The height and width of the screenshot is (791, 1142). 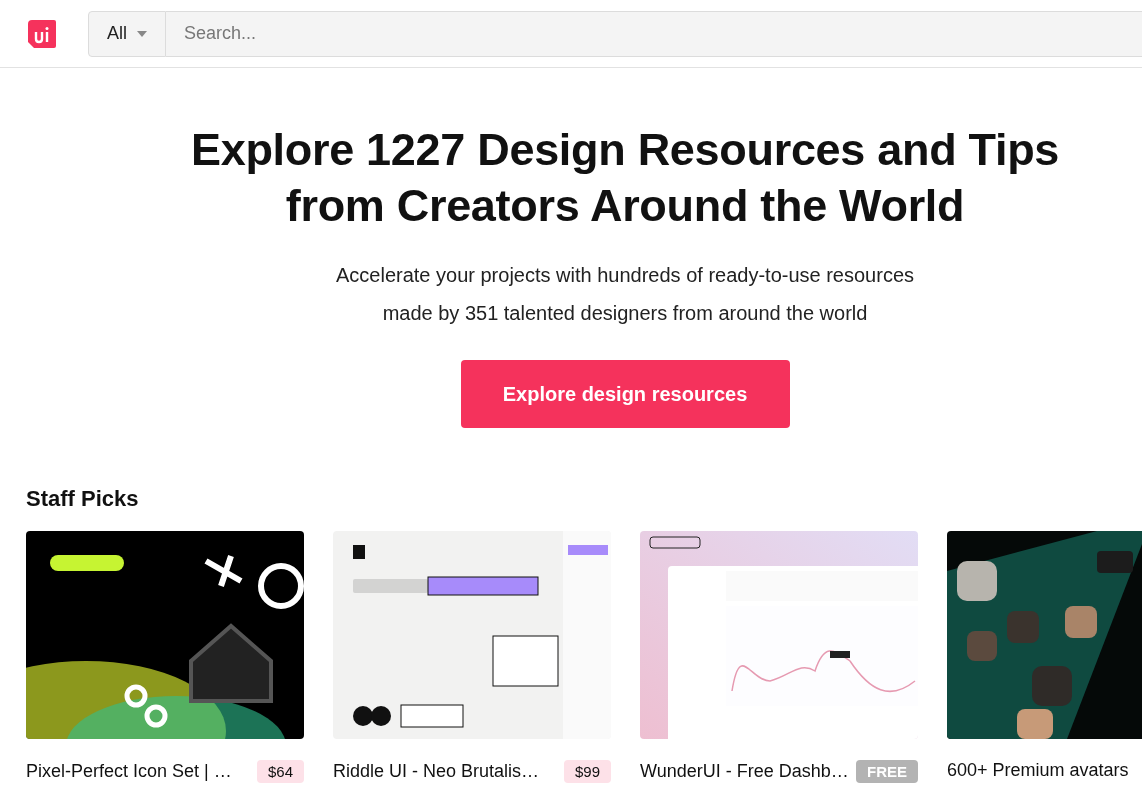 What do you see at coordinates (587, 771) in the screenshot?
I see `price-tag: $99` at bounding box center [587, 771].